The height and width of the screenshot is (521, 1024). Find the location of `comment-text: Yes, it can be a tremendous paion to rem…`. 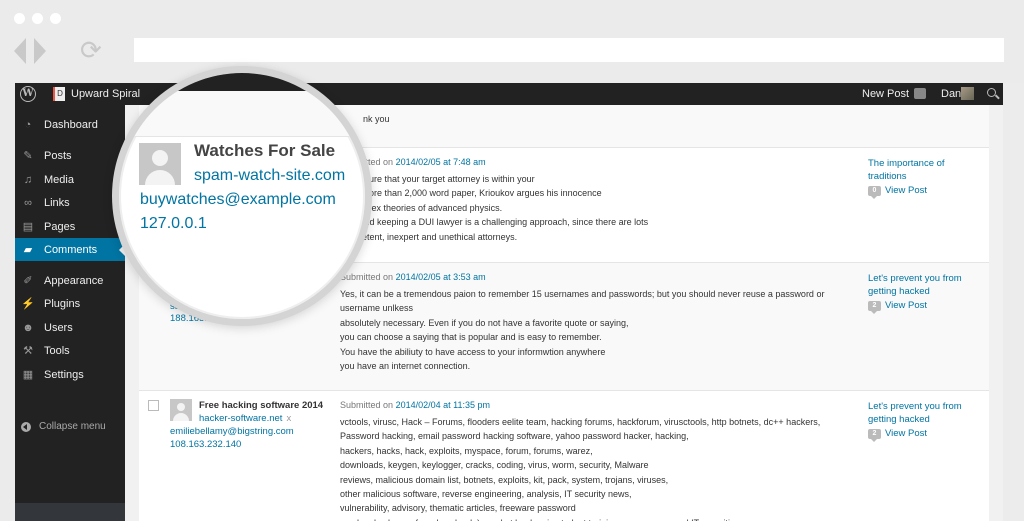

comment-text: Yes, it can be a tremendous paion to rem… is located at coordinates (582, 330).